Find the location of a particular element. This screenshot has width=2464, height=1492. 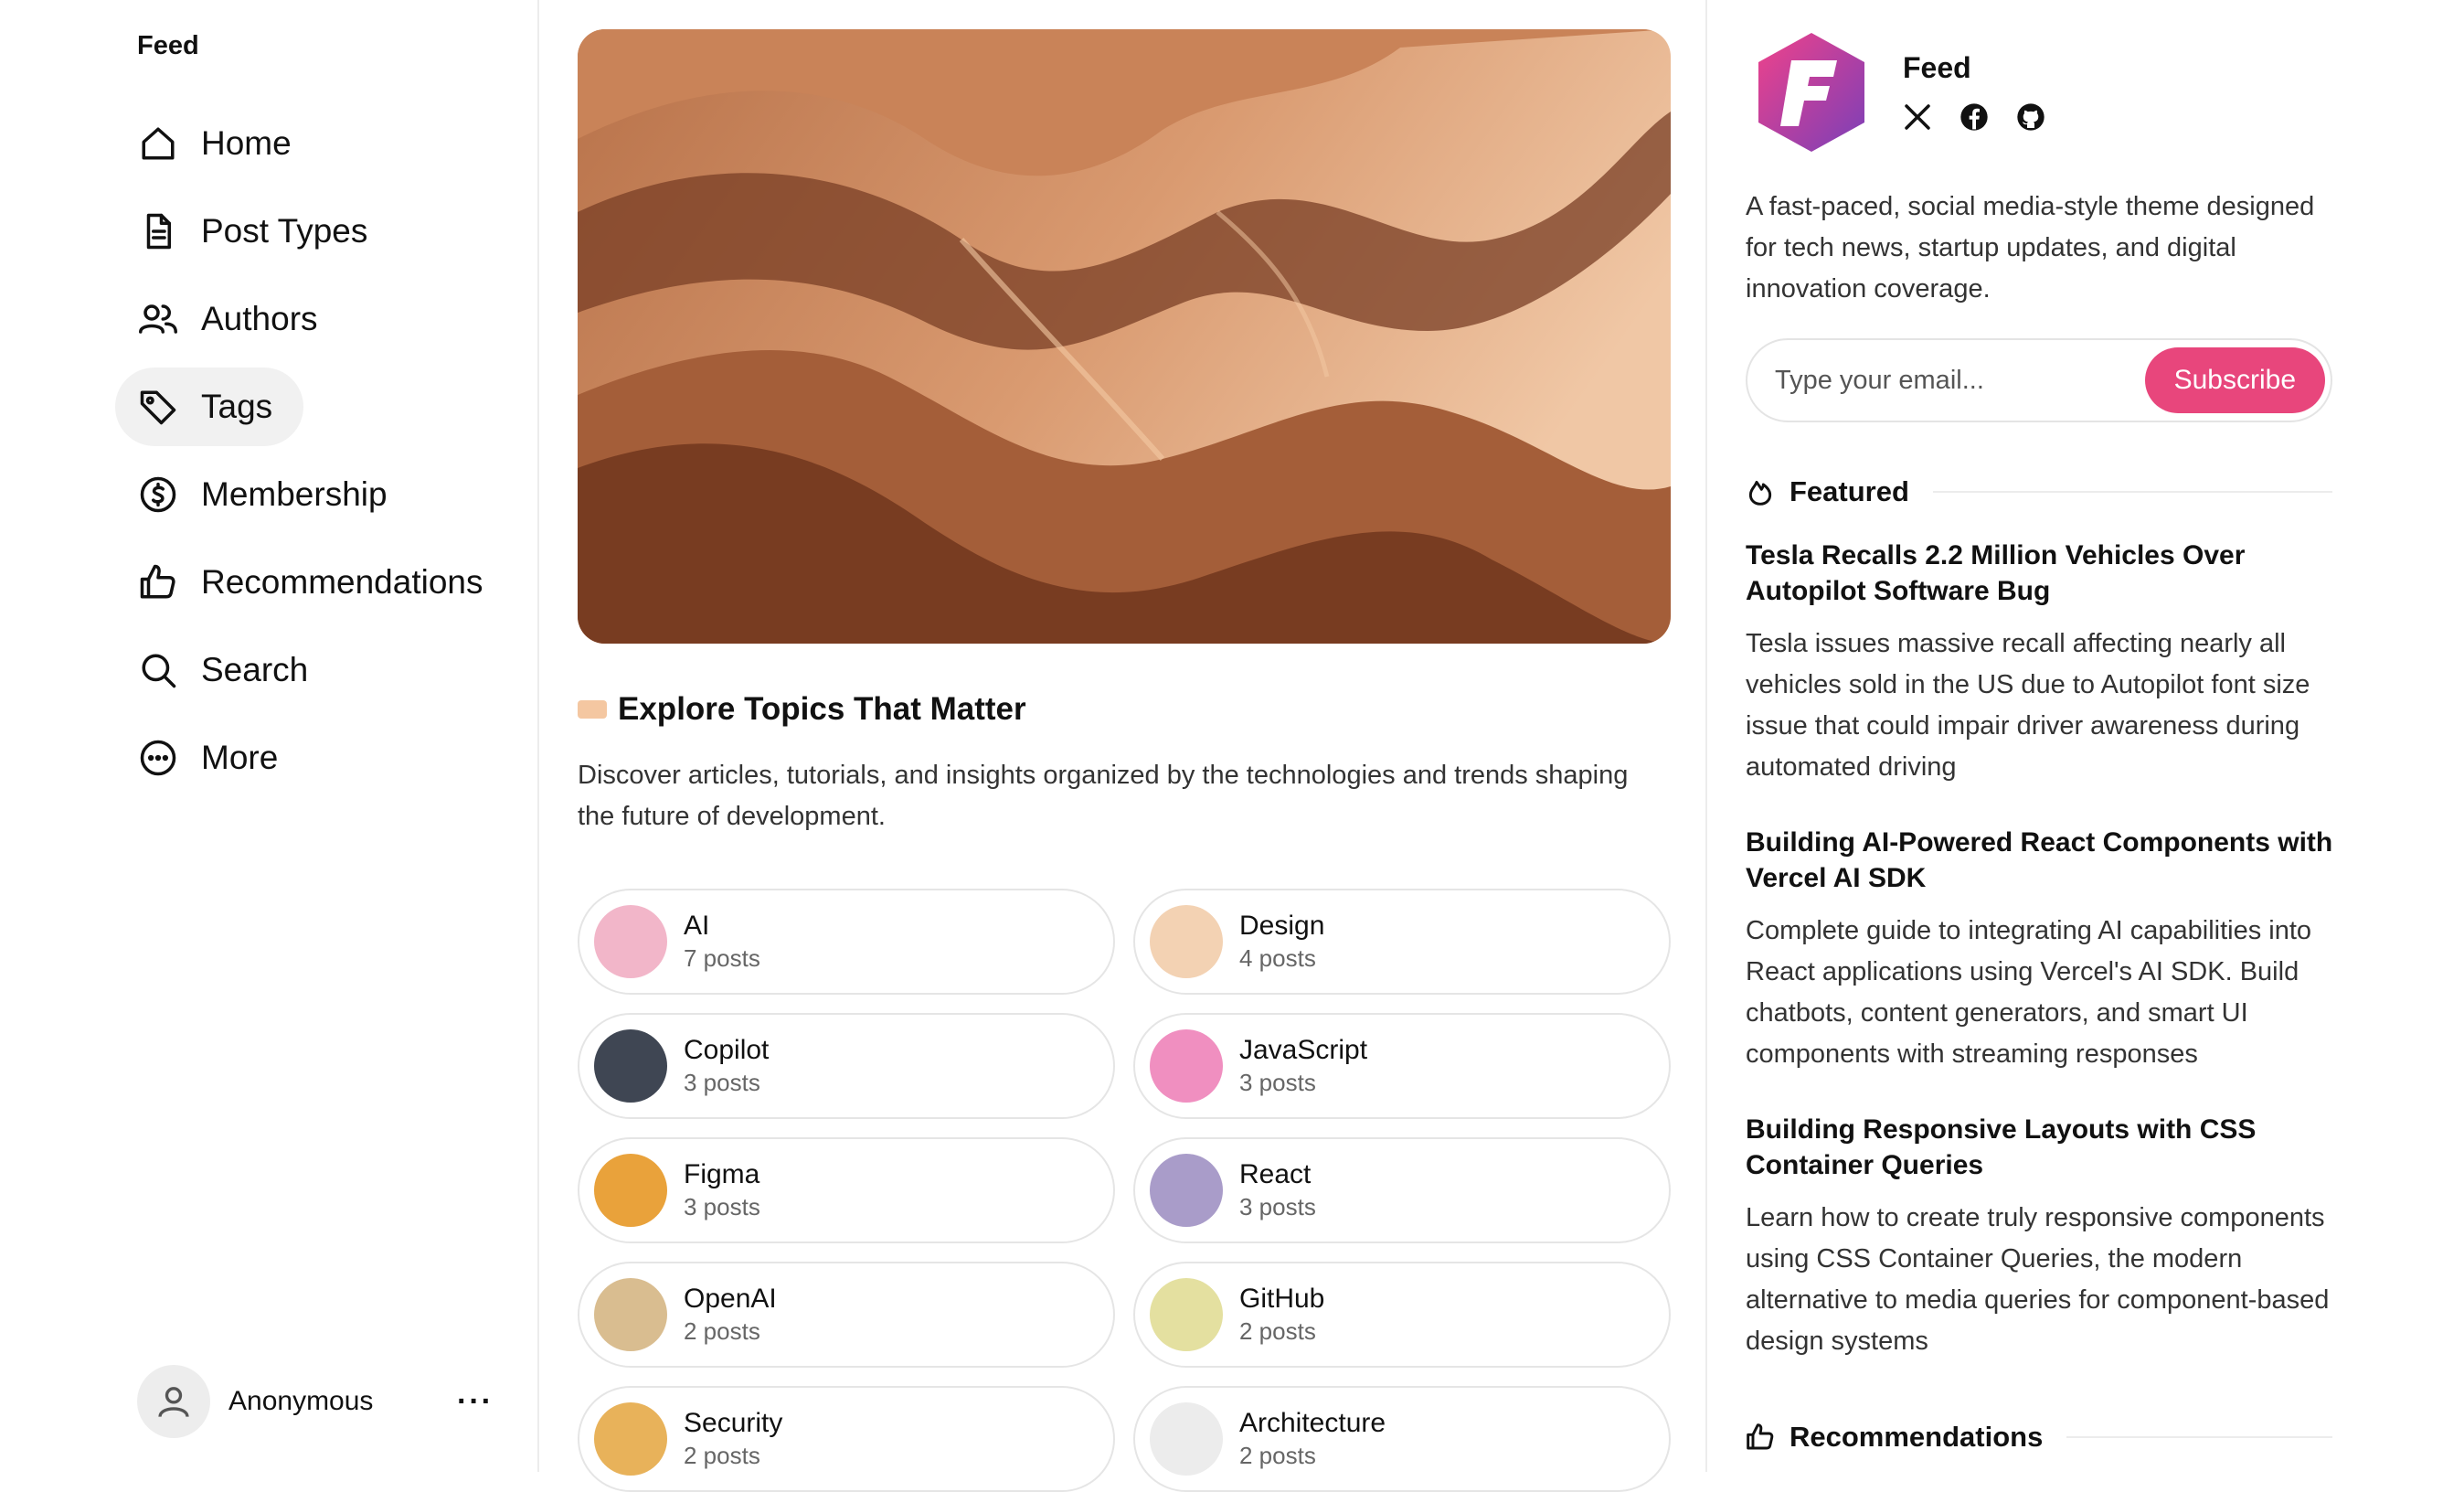

user-name: Anonymous is located at coordinates (301, 1401).